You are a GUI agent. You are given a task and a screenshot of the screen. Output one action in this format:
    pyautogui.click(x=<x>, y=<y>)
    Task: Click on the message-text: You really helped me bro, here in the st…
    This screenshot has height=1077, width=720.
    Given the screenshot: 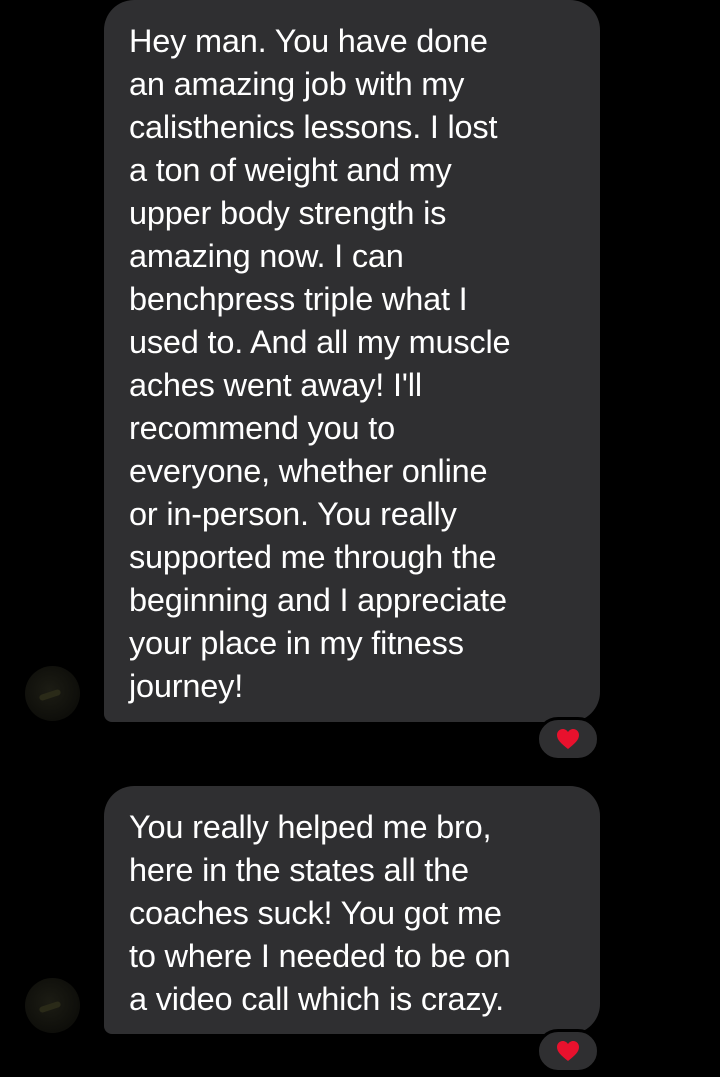 What is the action you would take?
    pyautogui.click(x=320, y=913)
    